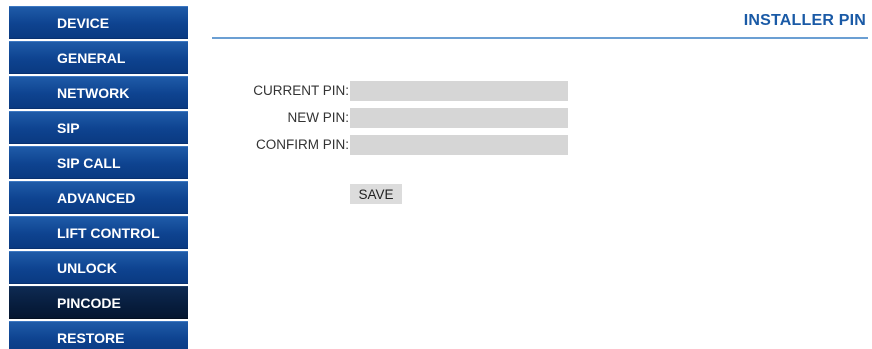  I want to click on sidebar-item-restore: RESTORE, so click(98, 335).